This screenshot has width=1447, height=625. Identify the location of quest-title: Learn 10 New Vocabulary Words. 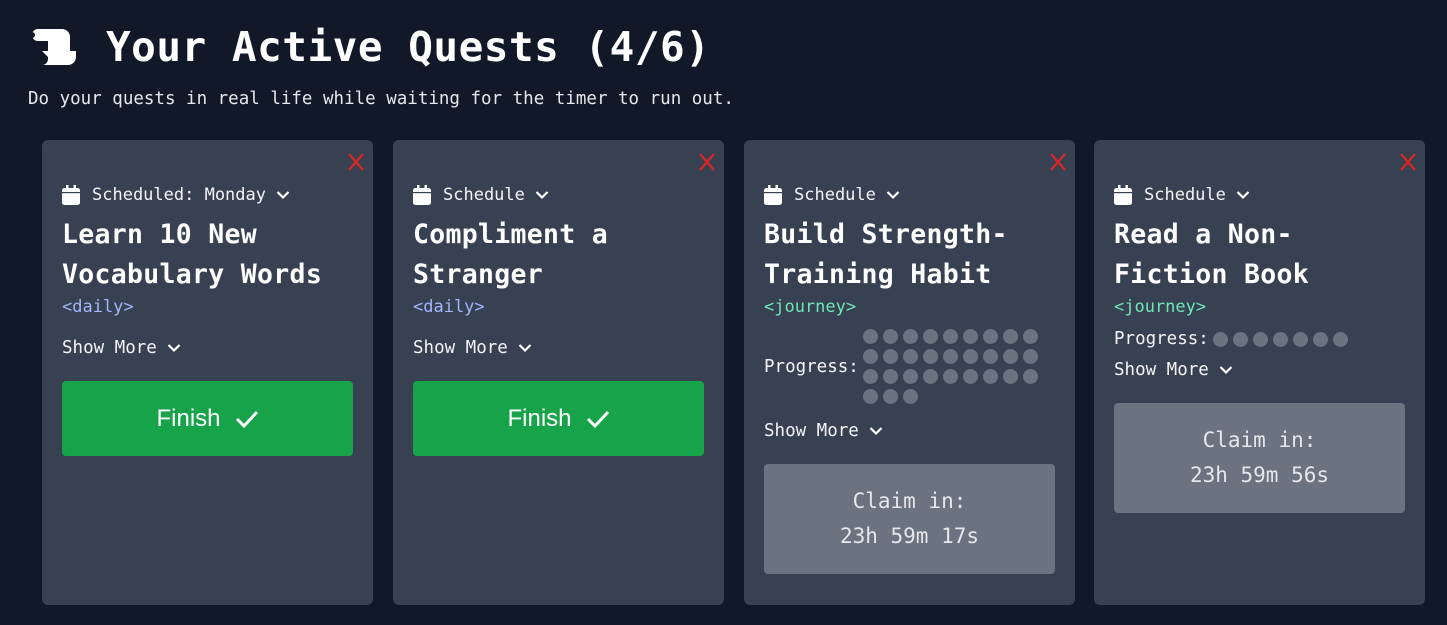
(192, 254).